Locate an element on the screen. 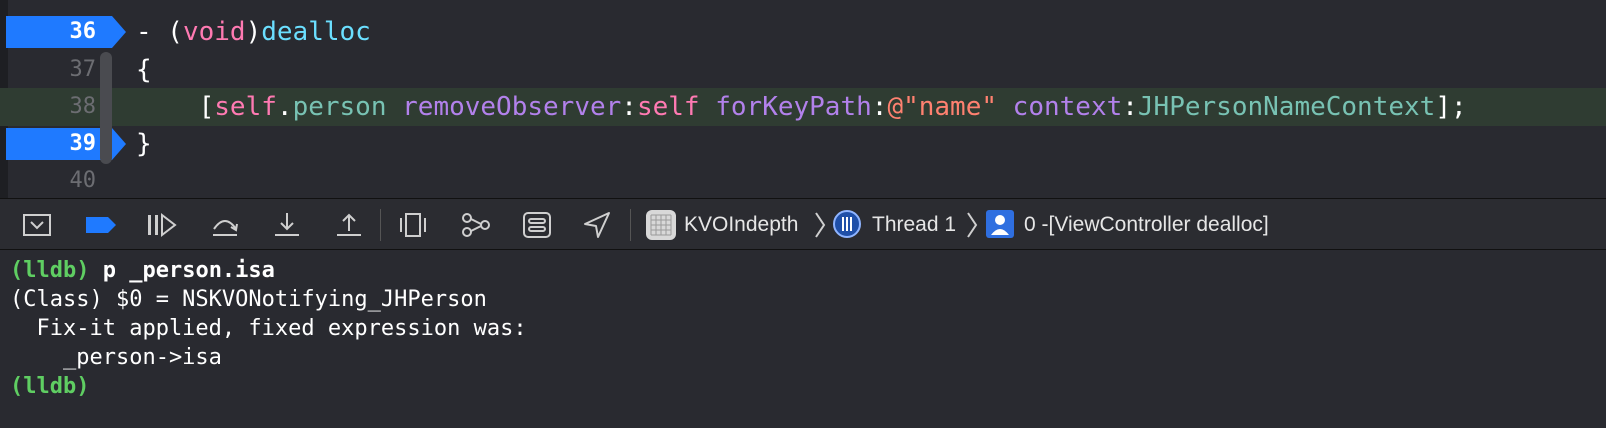  line-number: 35 is located at coordinates (52, 5).